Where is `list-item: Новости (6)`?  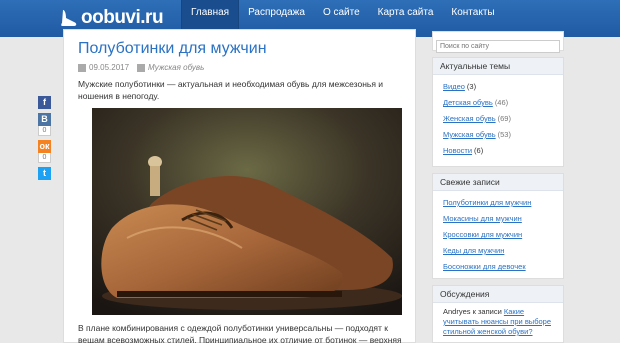
list-item: Новости (6) is located at coordinates (503, 151).